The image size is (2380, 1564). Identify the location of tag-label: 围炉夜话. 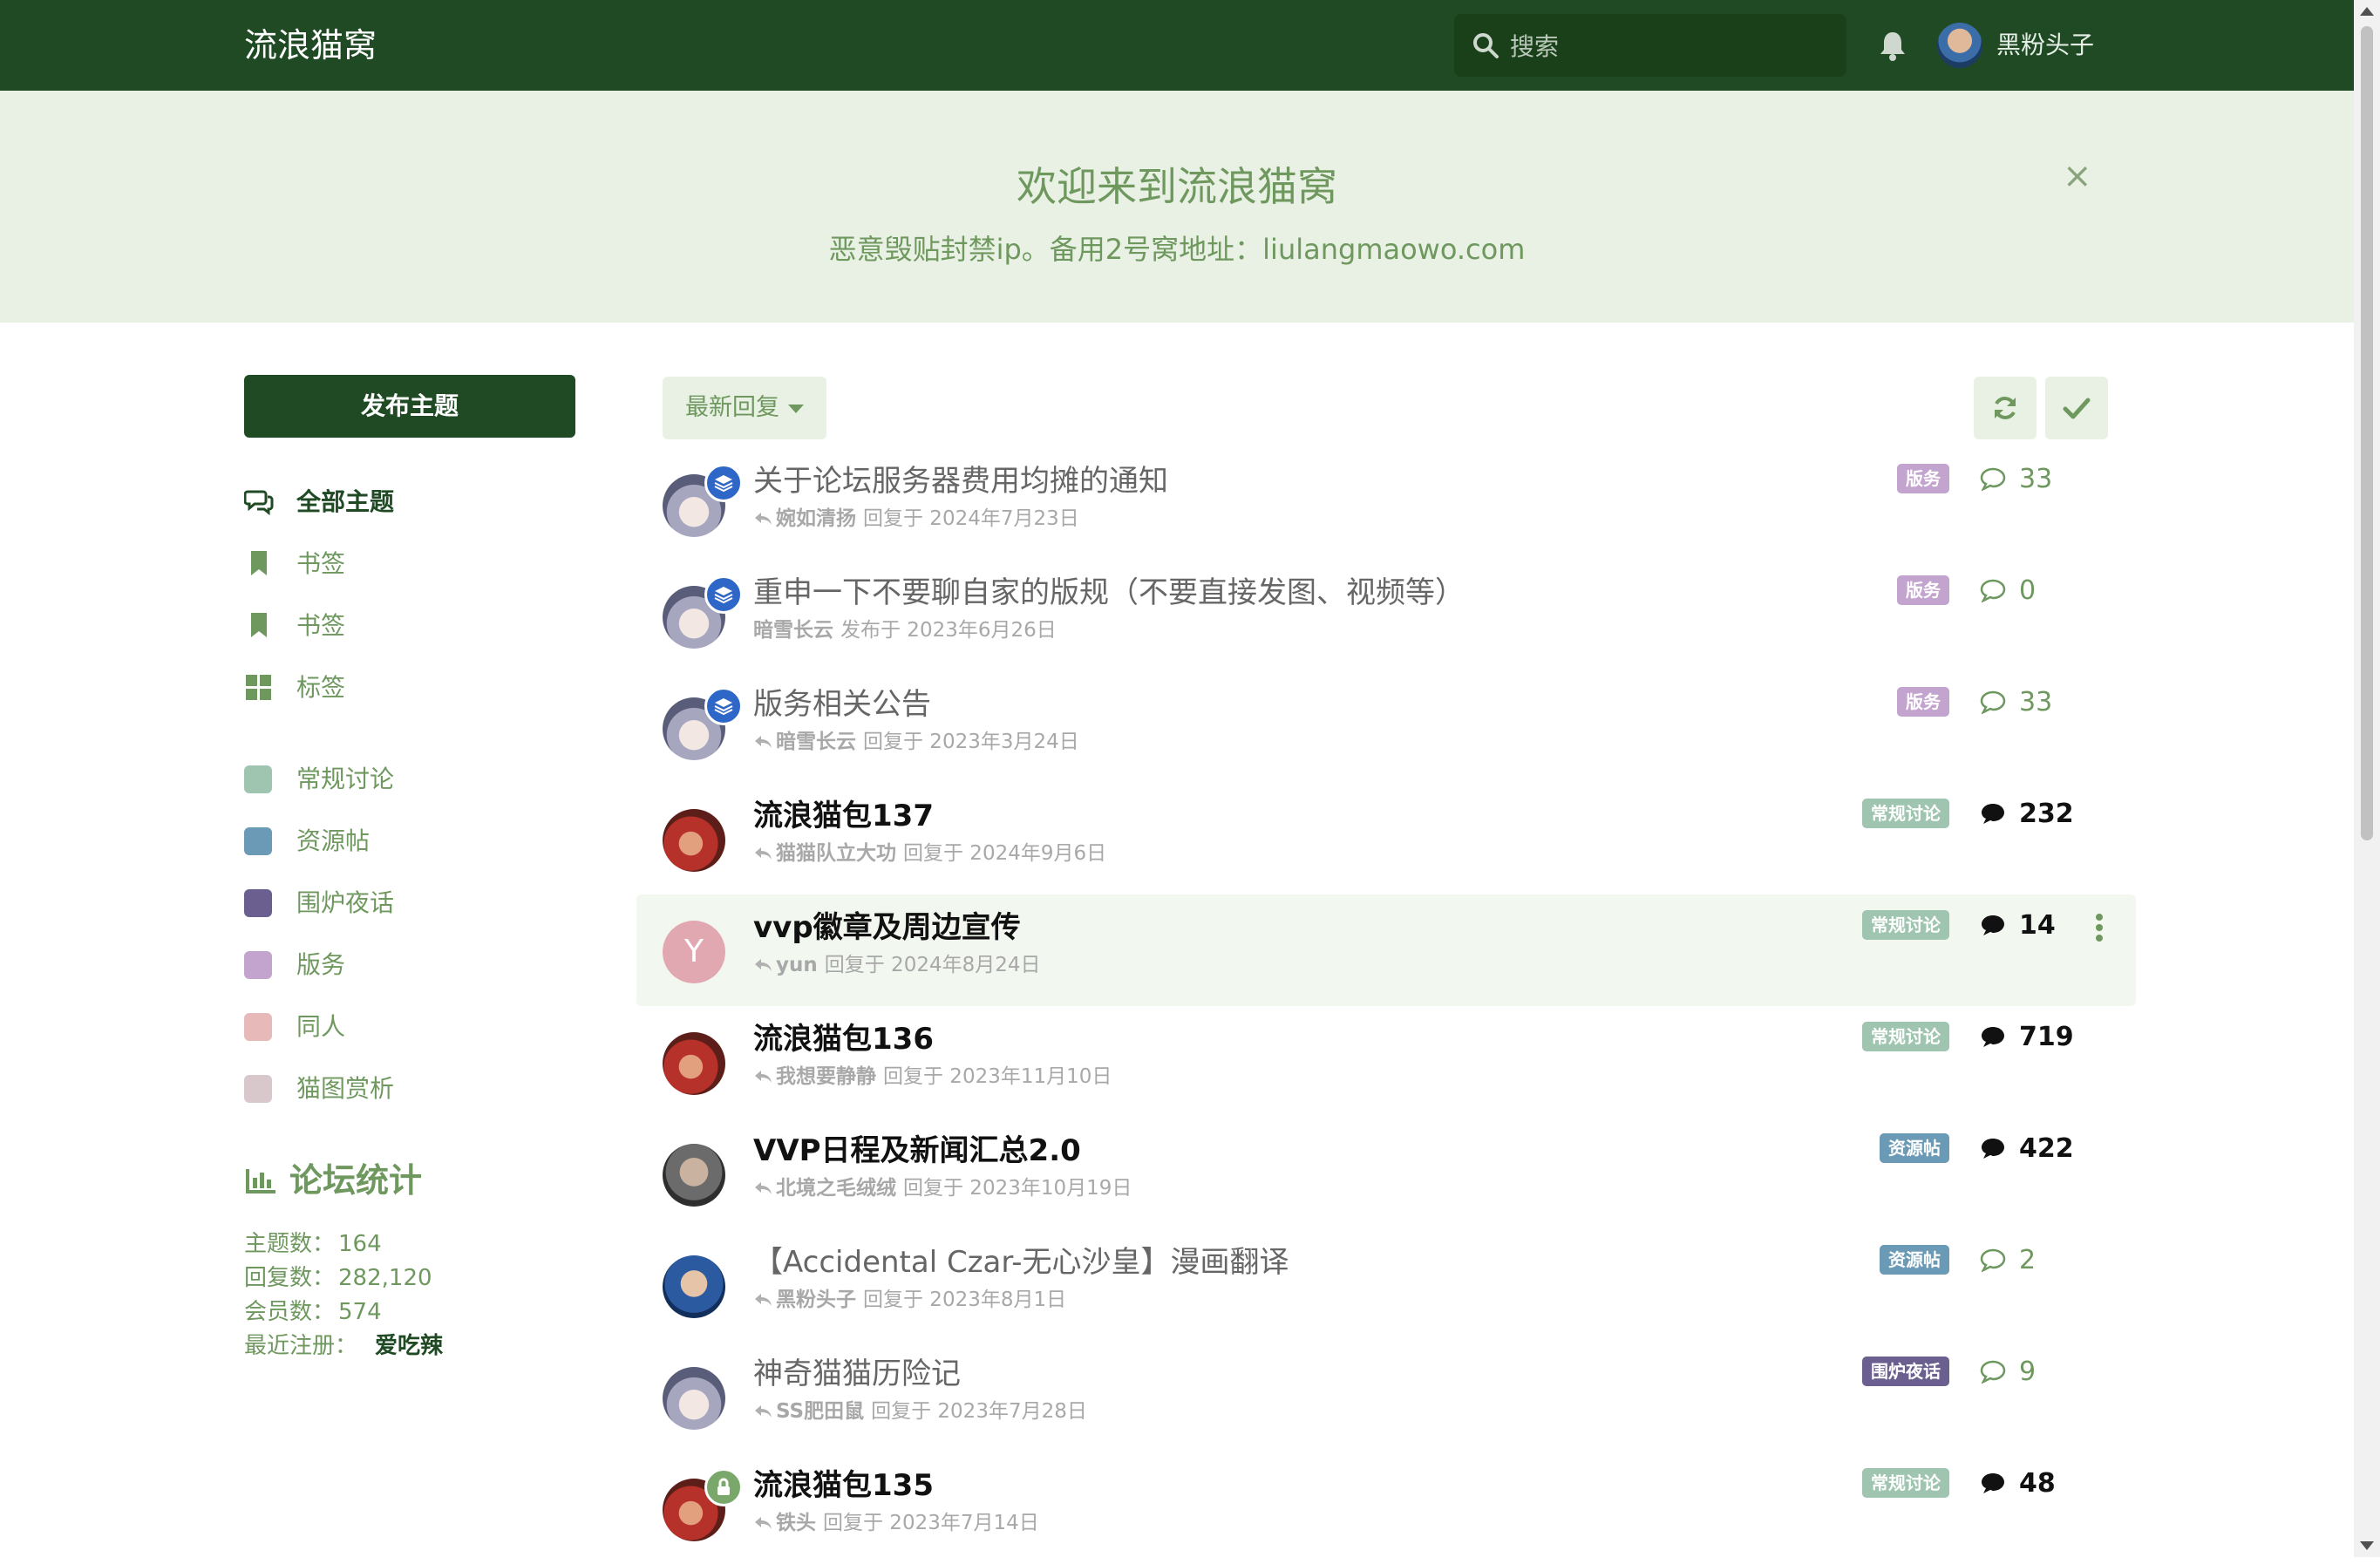
(1905, 1371).